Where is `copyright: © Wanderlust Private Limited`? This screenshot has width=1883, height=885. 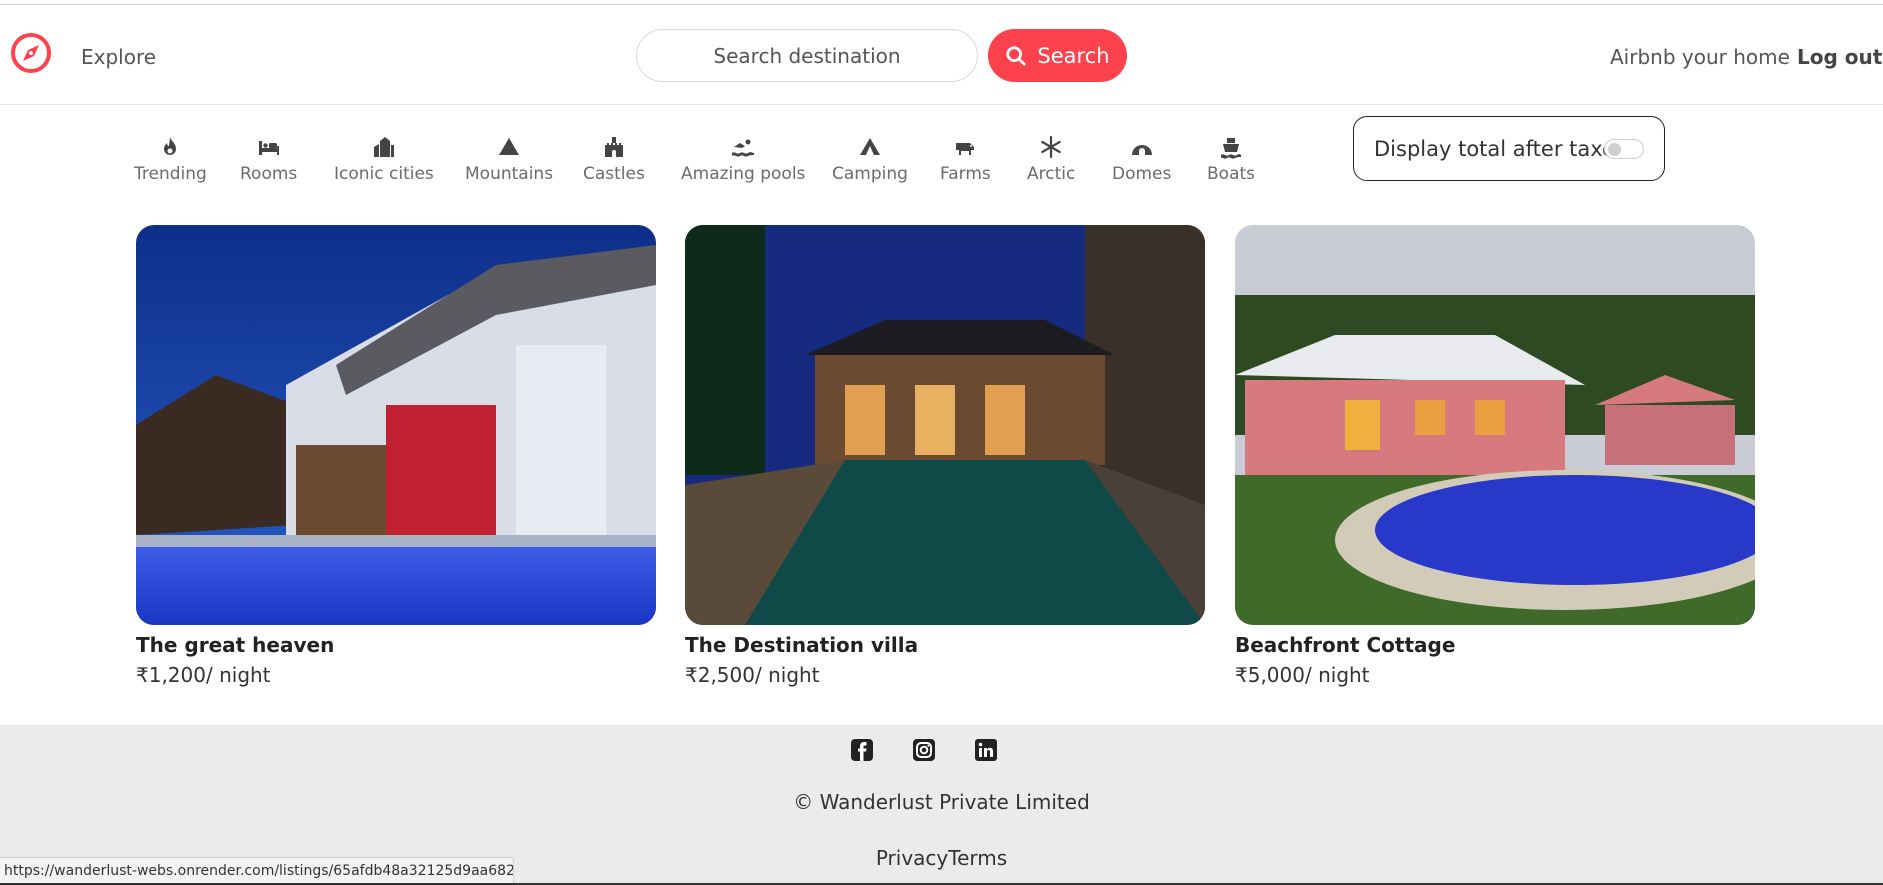 copyright: © Wanderlust Private Limited is located at coordinates (941, 802).